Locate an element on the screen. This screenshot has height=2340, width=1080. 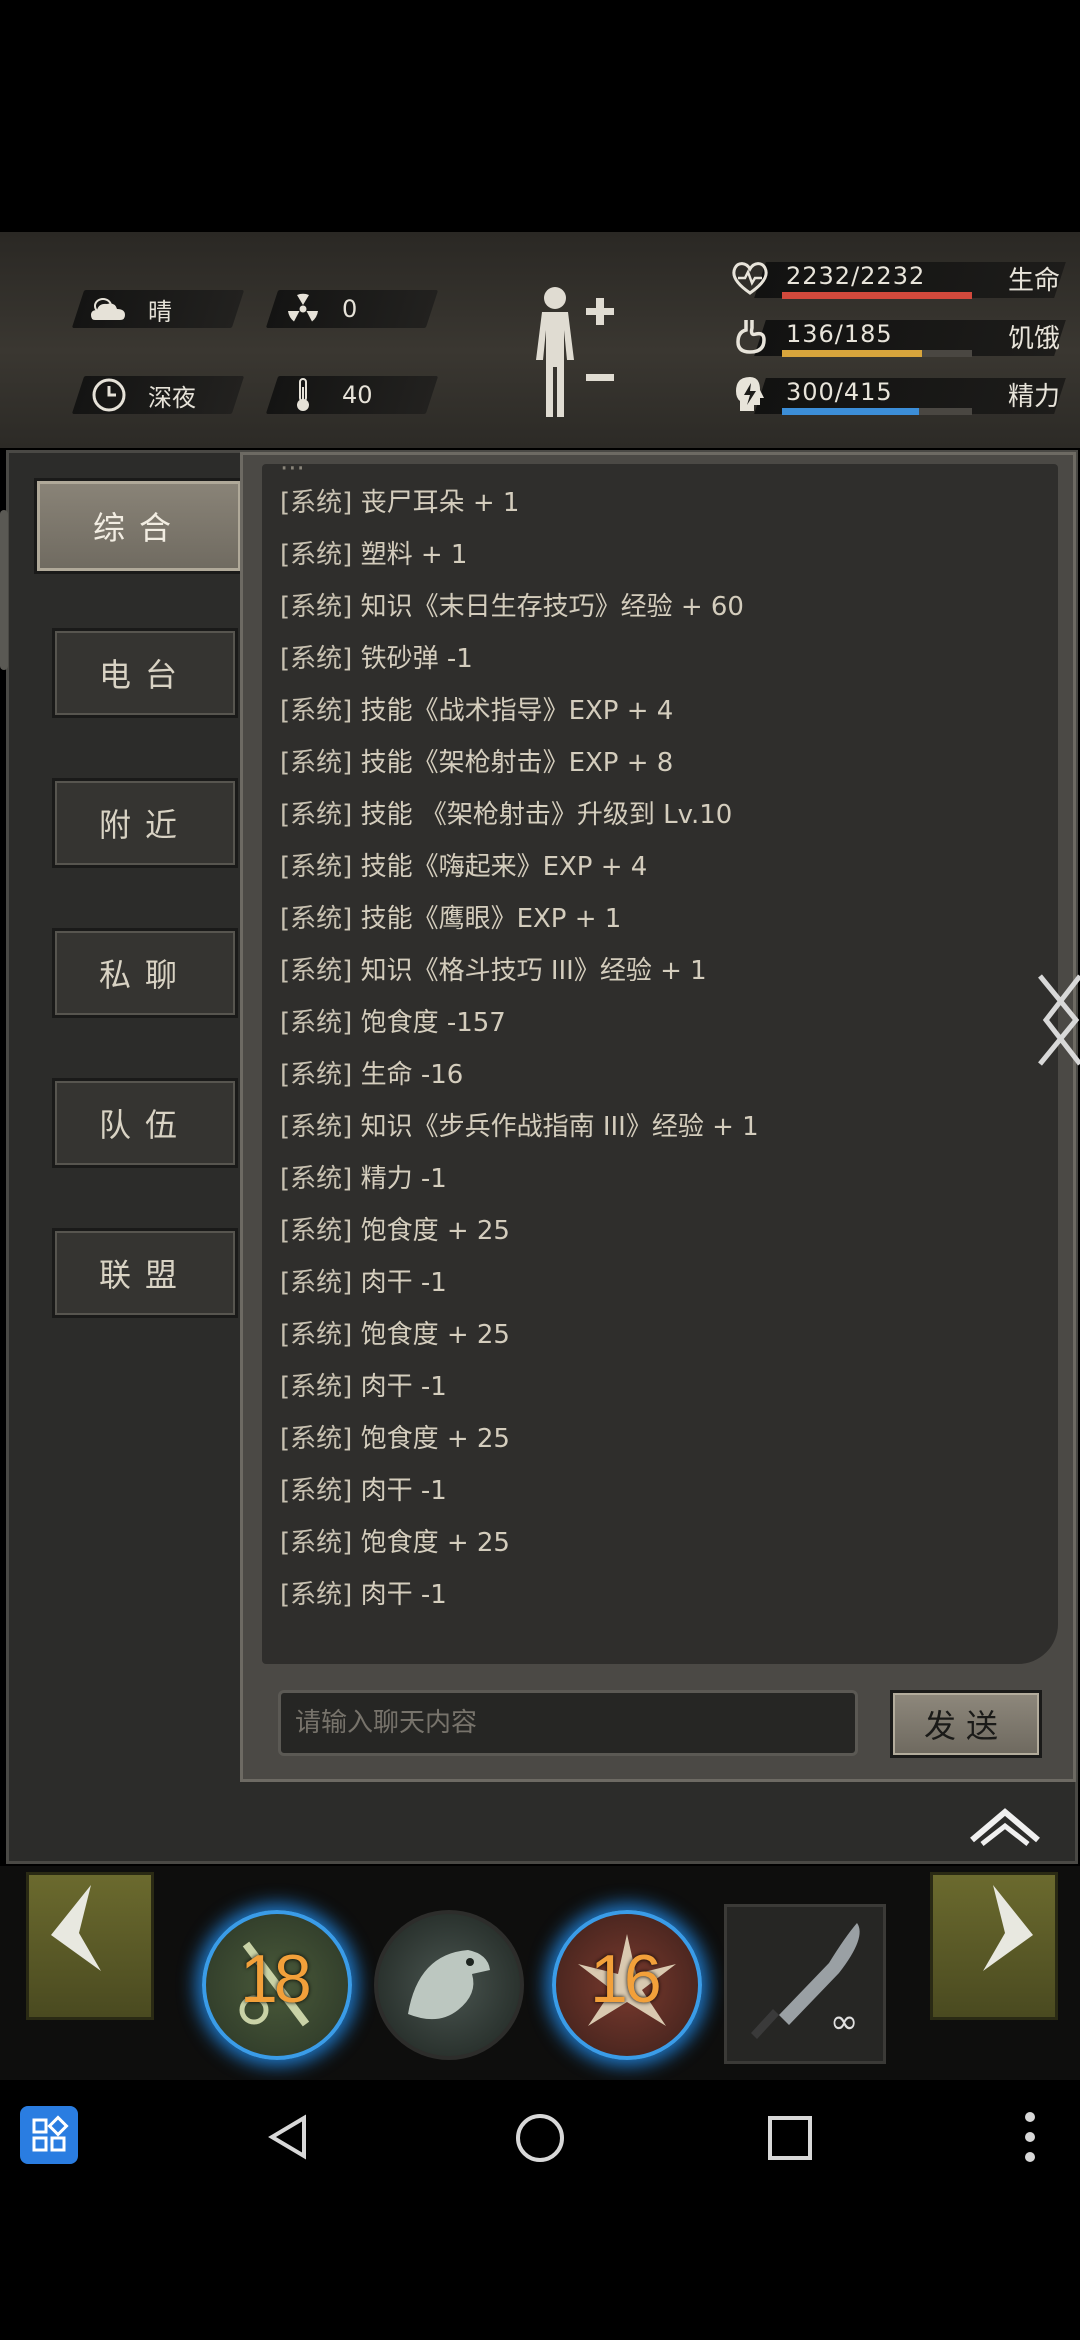
radiation-display: 0 is located at coordinates (352, 309).